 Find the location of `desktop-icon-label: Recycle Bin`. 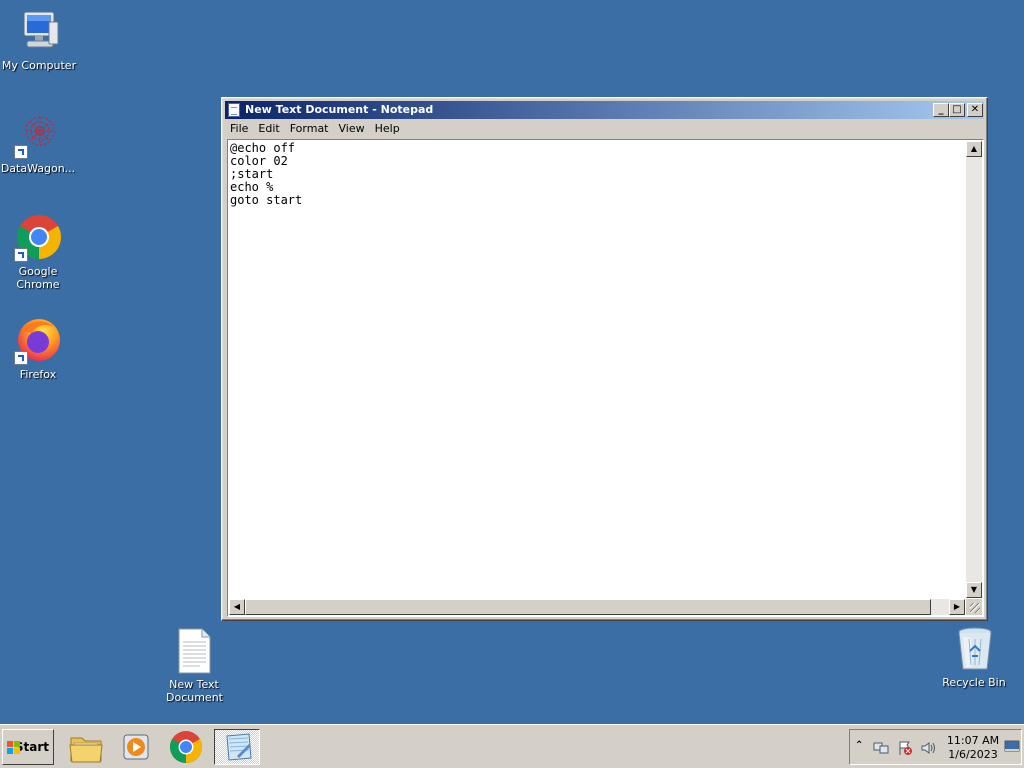

desktop-icon-label: Recycle Bin is located at coordinates (974, 682).